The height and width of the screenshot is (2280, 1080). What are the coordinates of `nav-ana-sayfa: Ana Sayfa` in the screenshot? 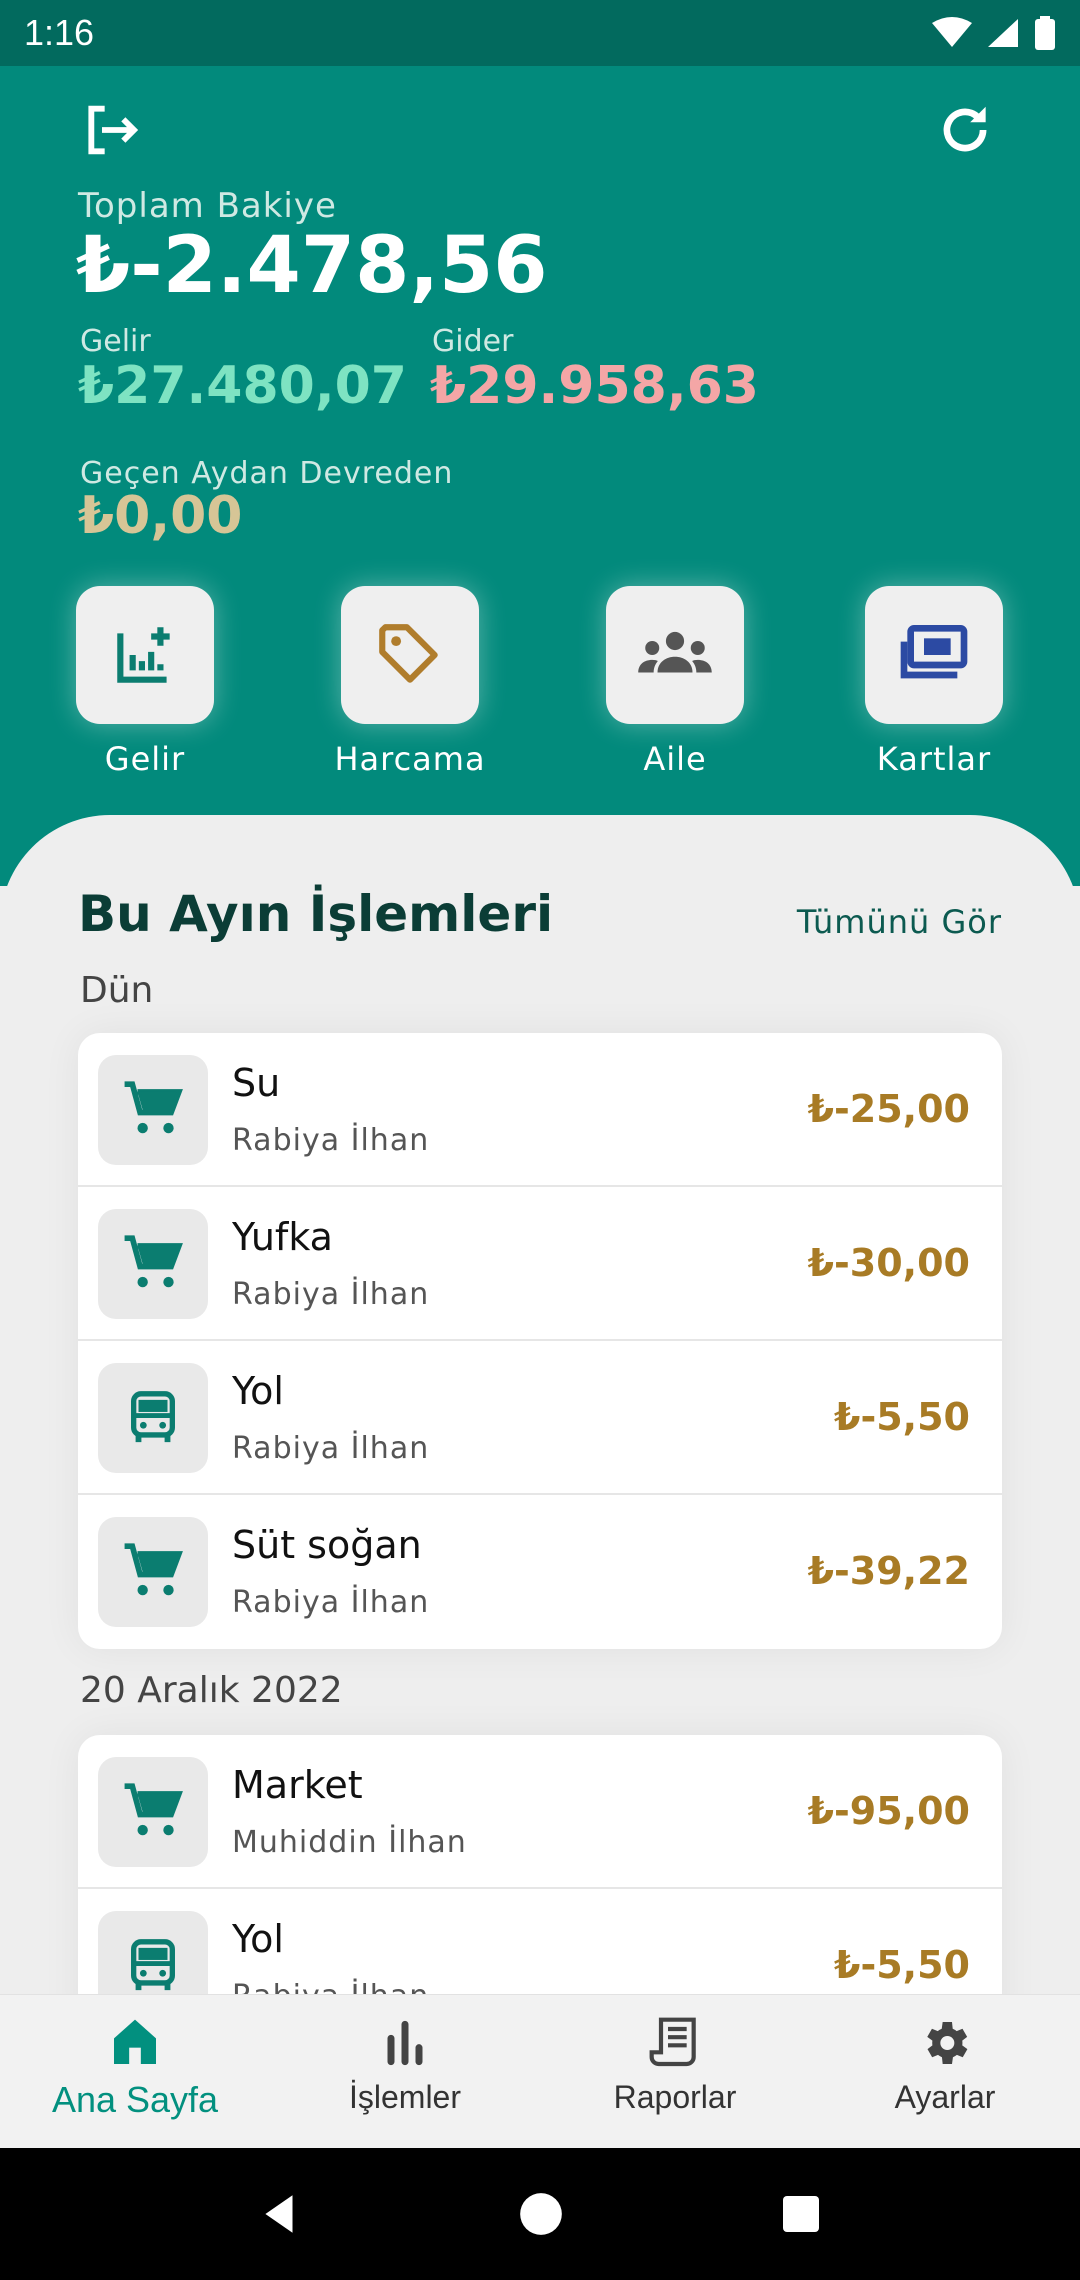 It's located at (135, 2068).